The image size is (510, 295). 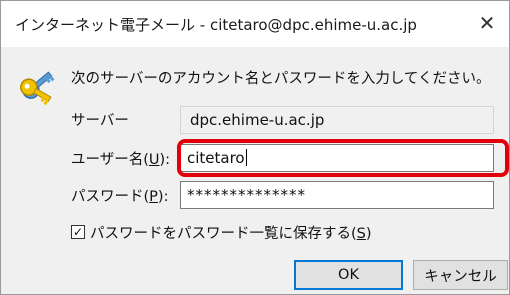 What do you see at coordinates (337, 158) in the screenshot?
I see `username-input: citetaro` at bounding box center [337, 158].